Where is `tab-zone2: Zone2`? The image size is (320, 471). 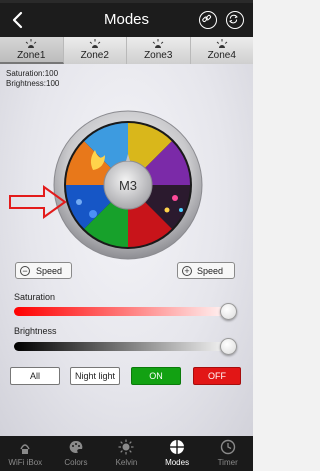
tab-zone2: Zone2 is located at coordinates (95, 50).